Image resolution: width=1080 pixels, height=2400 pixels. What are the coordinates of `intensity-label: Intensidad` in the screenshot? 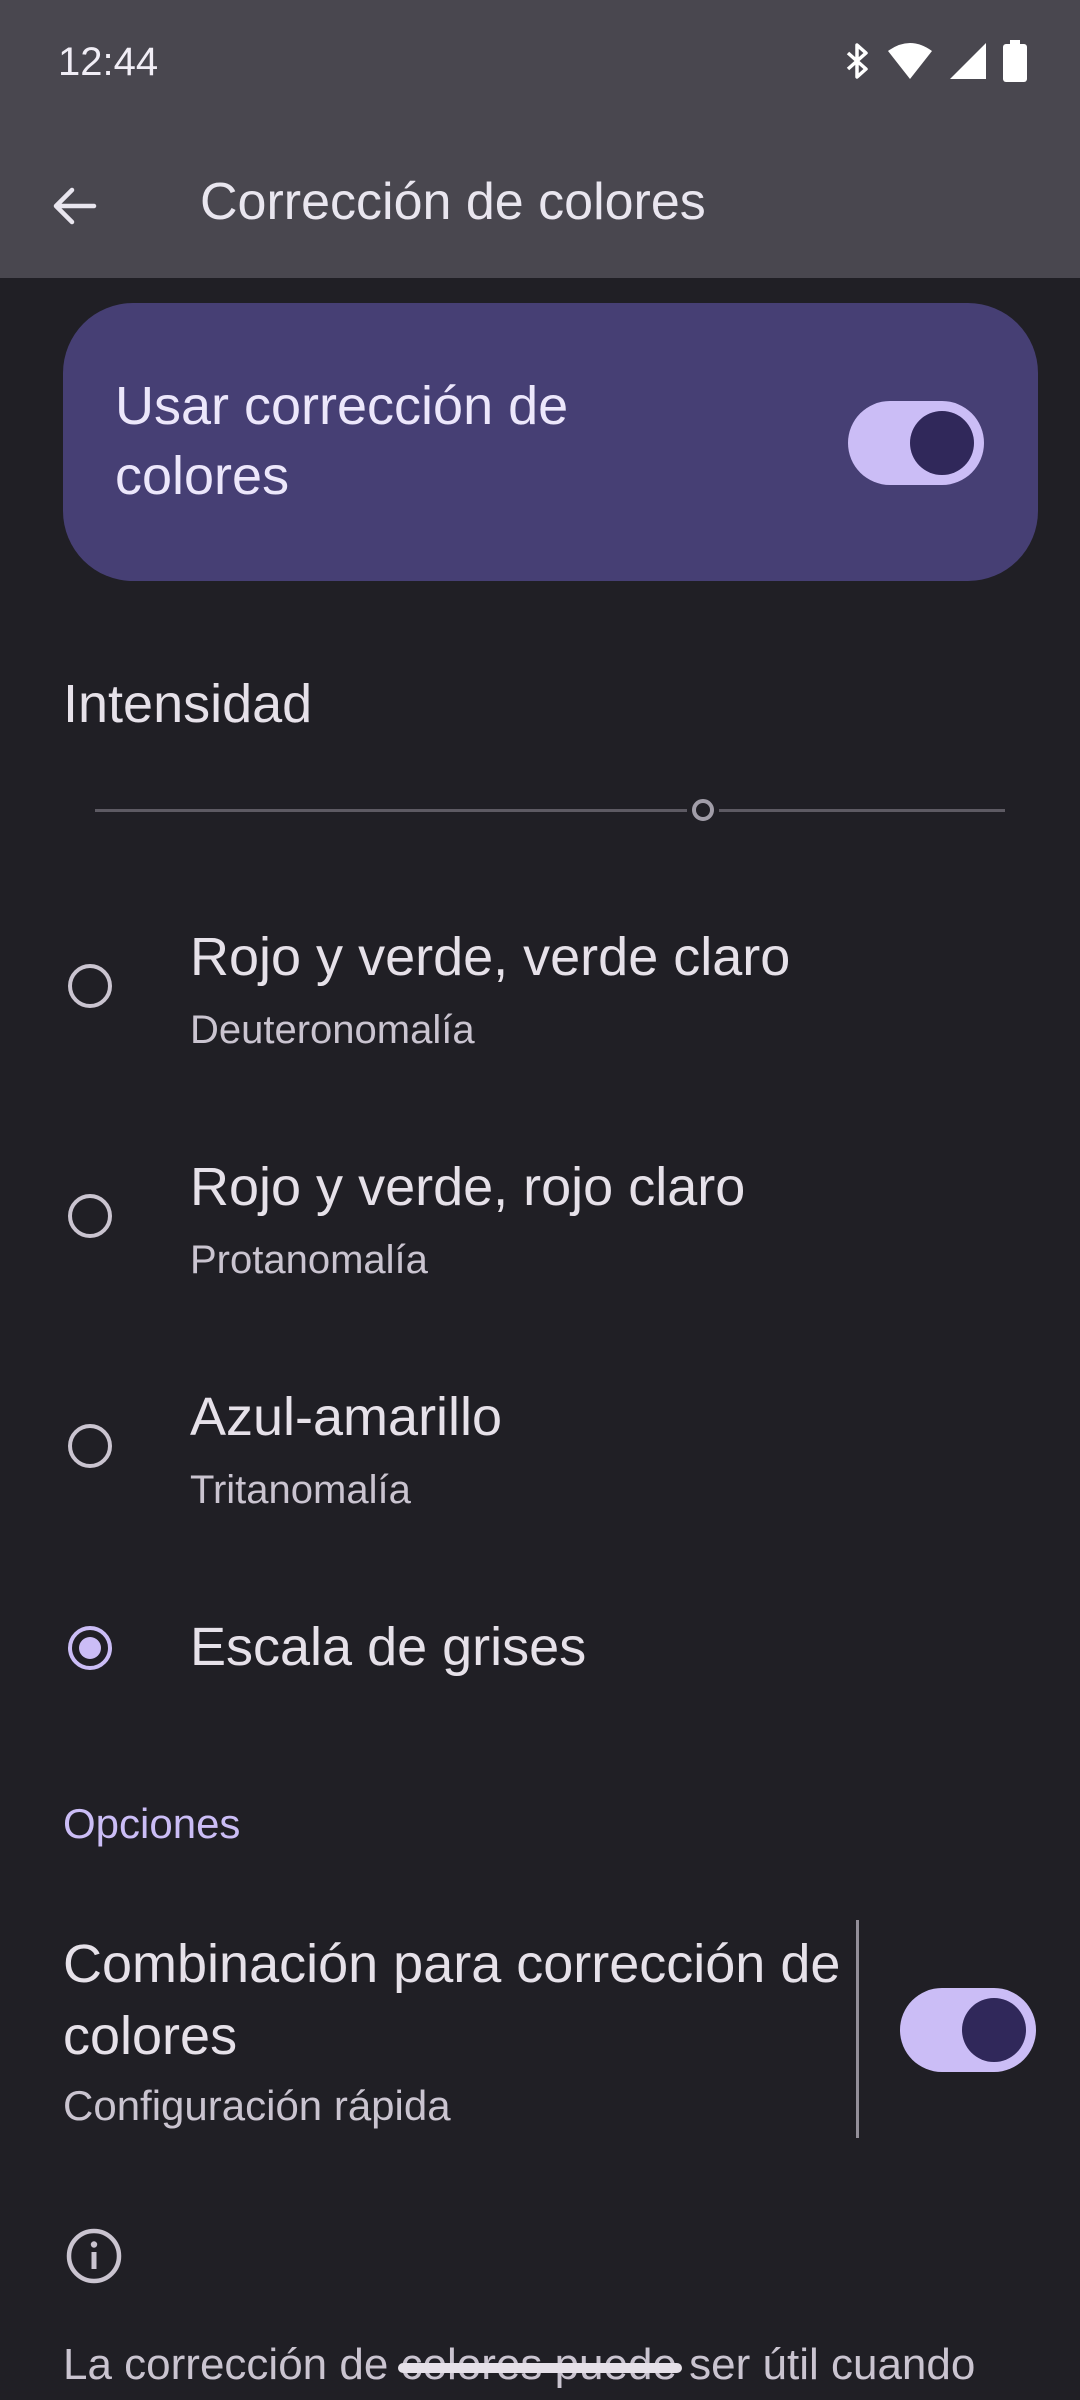 It's located at (188, 704).